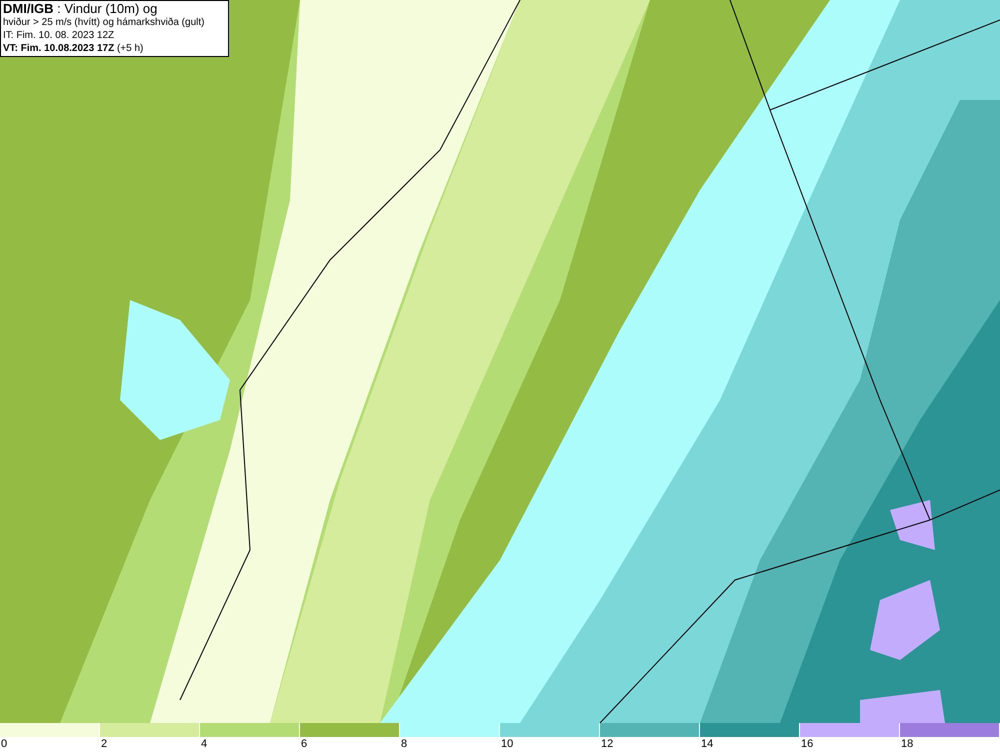  What do you see at coordinates (104, 744) in the screenshot?
I see `legend-label: 2` at bounding box center [104, 744].